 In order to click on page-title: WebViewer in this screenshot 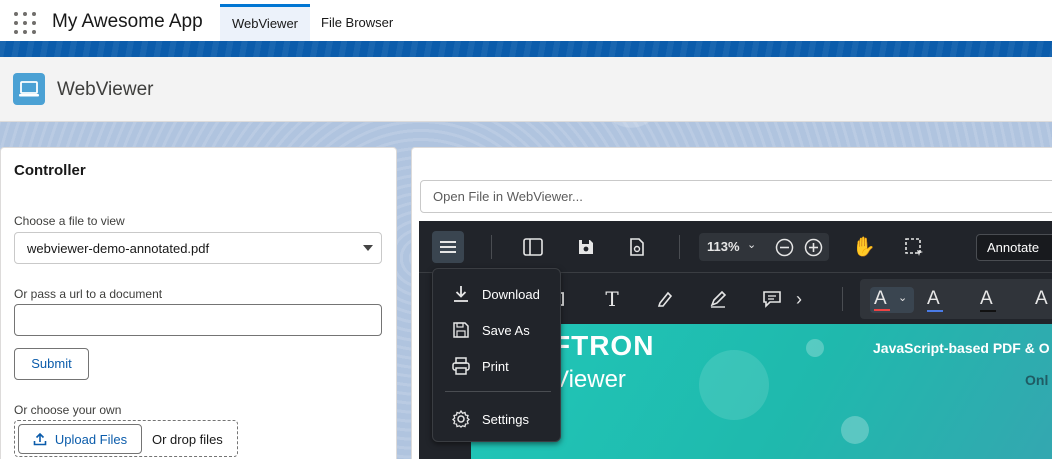, I will do `click(105, 89)`.